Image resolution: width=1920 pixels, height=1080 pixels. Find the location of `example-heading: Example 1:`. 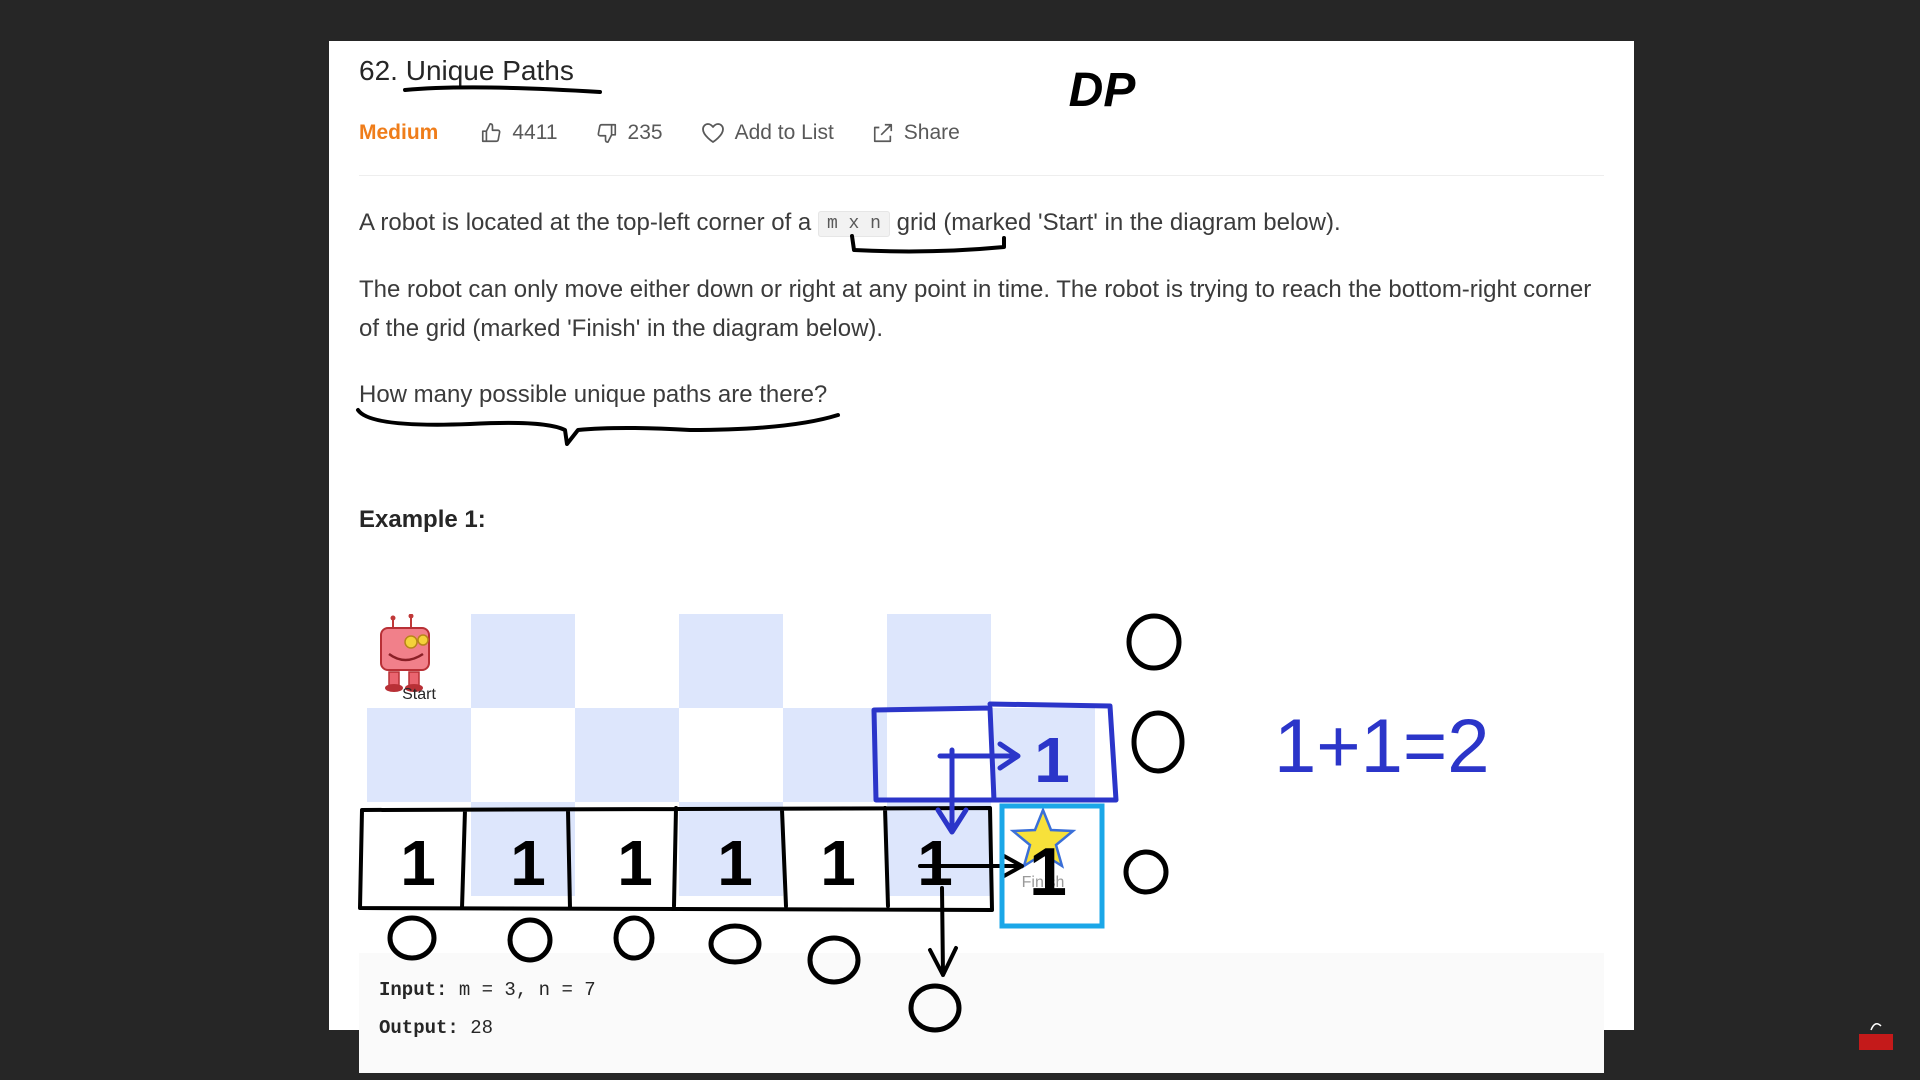

example-heading: Example 1: is located at coordinates (422, 519).